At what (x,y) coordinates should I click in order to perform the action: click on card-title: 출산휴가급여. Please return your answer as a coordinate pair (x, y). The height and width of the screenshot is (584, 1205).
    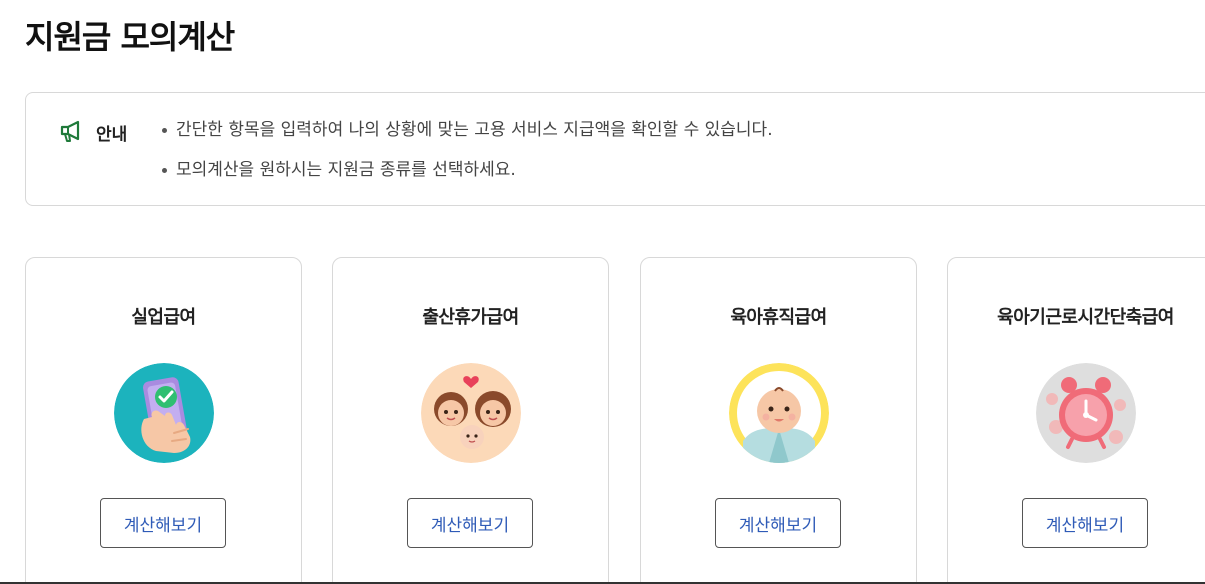
    Looking at the image, I should click on (470, 317).